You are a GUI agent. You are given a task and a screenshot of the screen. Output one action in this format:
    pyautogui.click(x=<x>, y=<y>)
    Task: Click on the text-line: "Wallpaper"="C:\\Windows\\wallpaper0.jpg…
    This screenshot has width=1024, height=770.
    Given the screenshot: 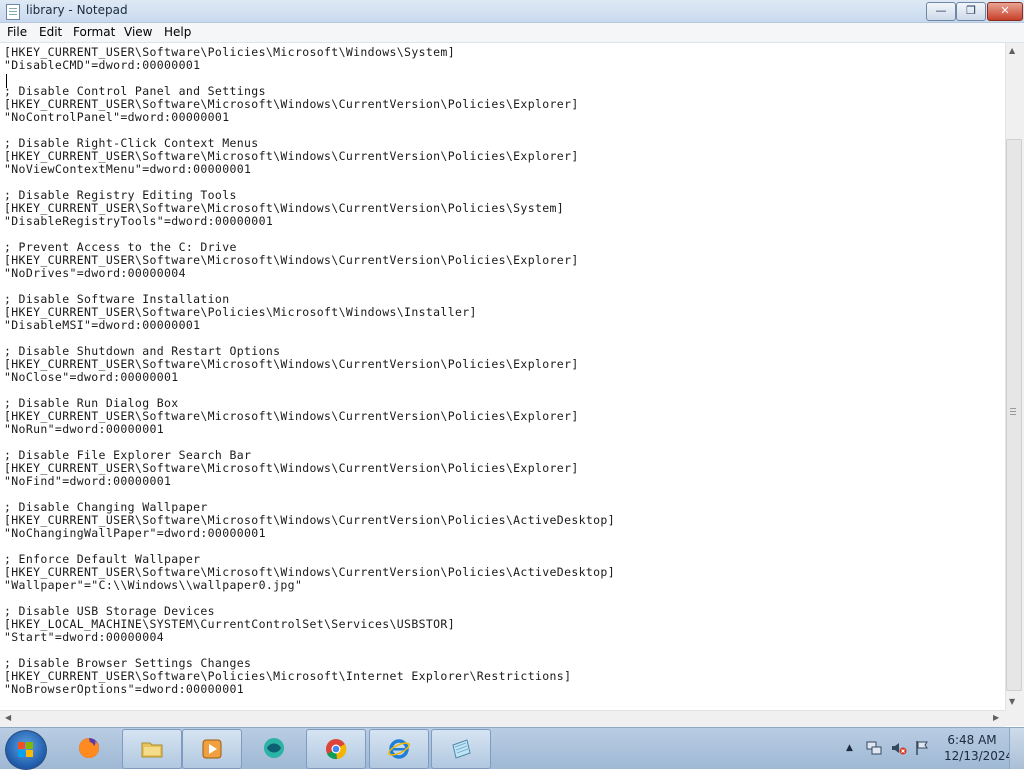 What is the action you would take?
    pyautogui.click(x=153, y=585)
    